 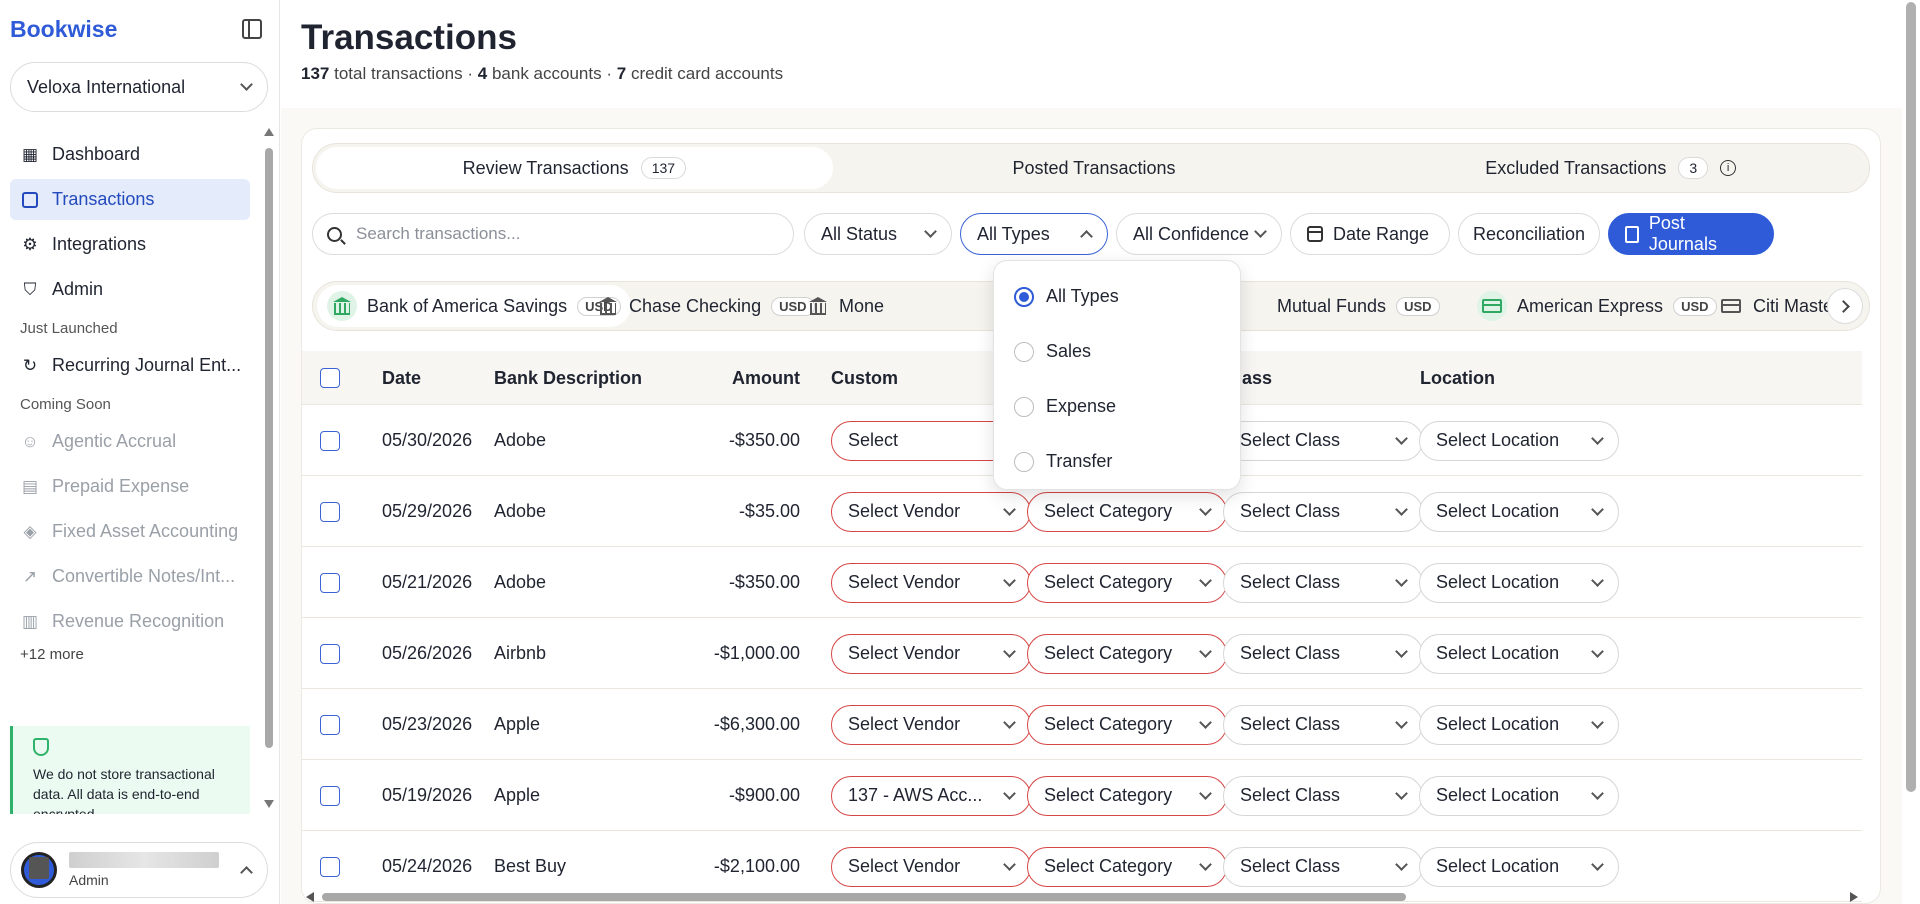 What do you see at coordinates (1199, 234) in the screenshot?
I see `confidence-filter: All Confidence` at bounding box center [1199, 234].